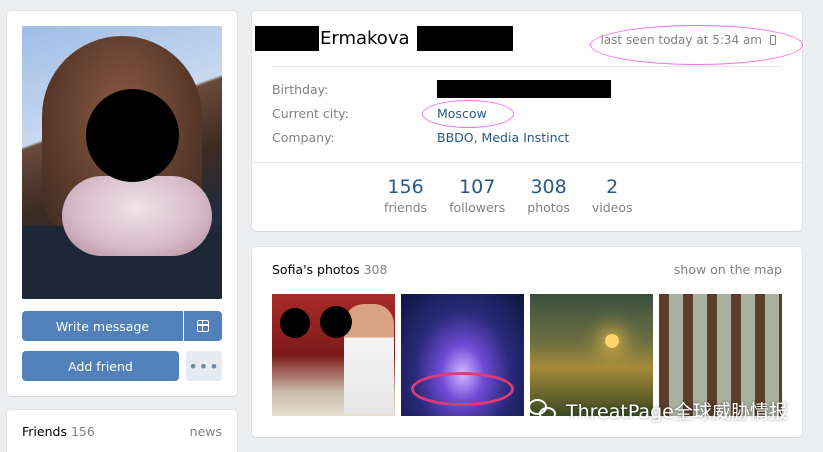  I want to click on info-row-company: Company: BBDO, Media Instinct, so click(420, 137).